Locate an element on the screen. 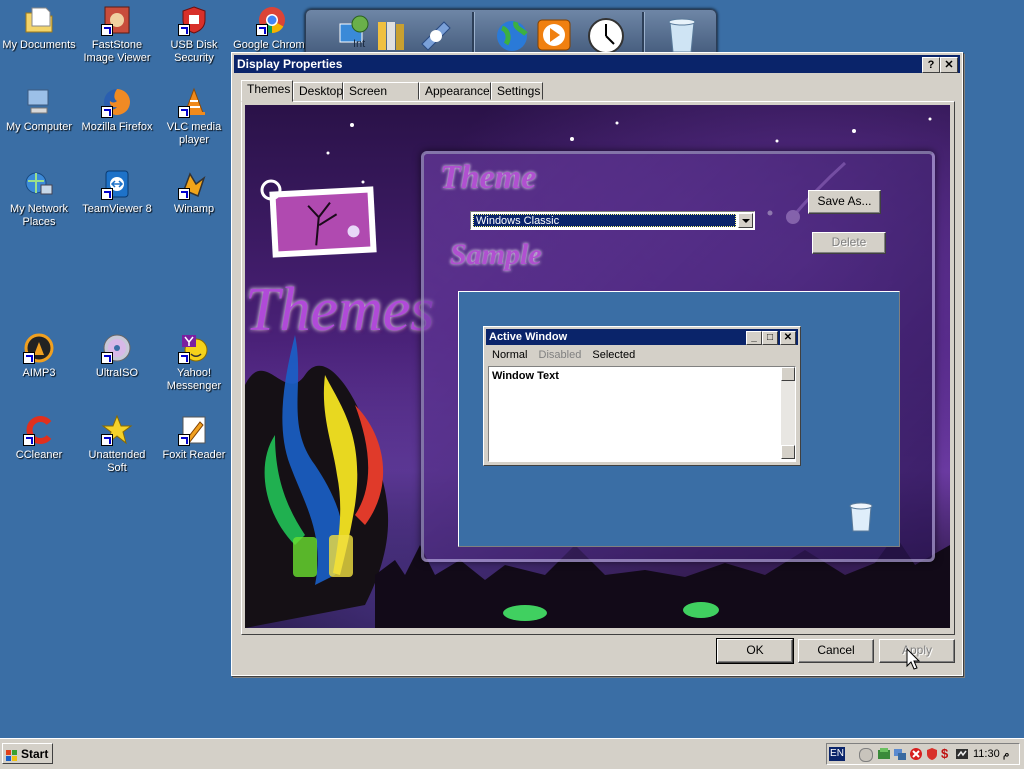 This screenshot has width=1024, height=769. window-title: Display Properties is located at coordinates (290, 64).